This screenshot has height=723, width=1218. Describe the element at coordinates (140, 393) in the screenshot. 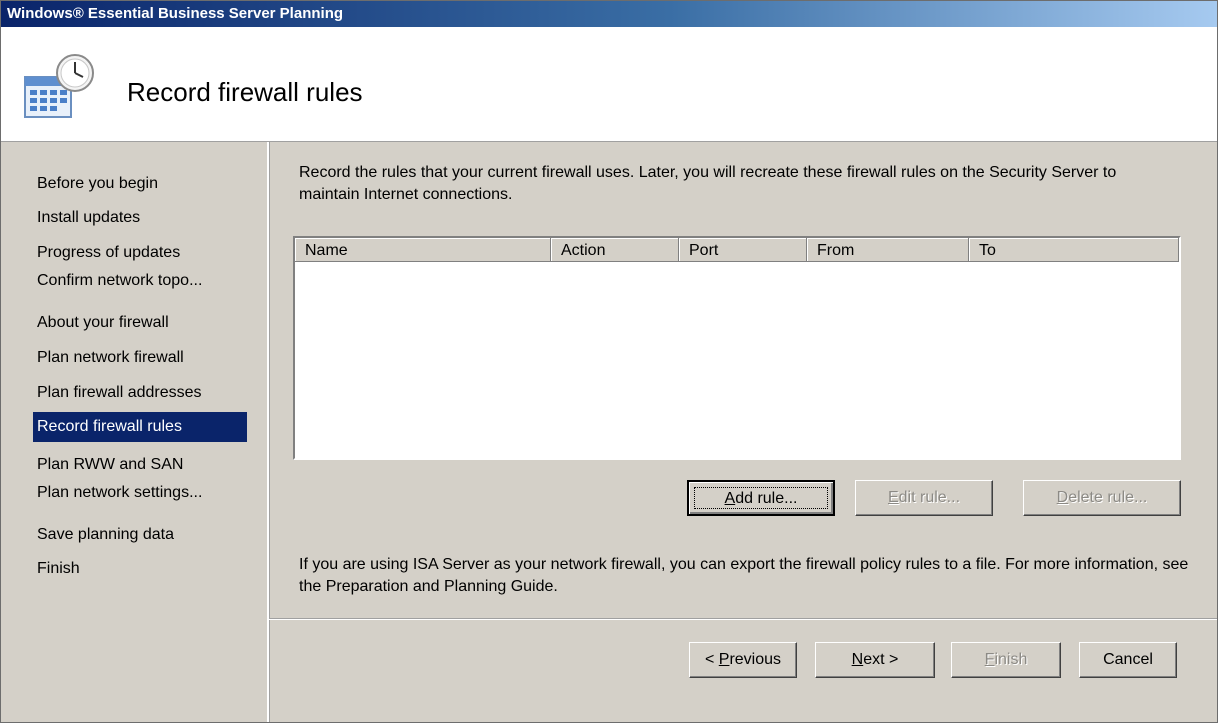

I see `sidebar-item-plan-firewall-addresses: Plan firewall addresses` at that location.